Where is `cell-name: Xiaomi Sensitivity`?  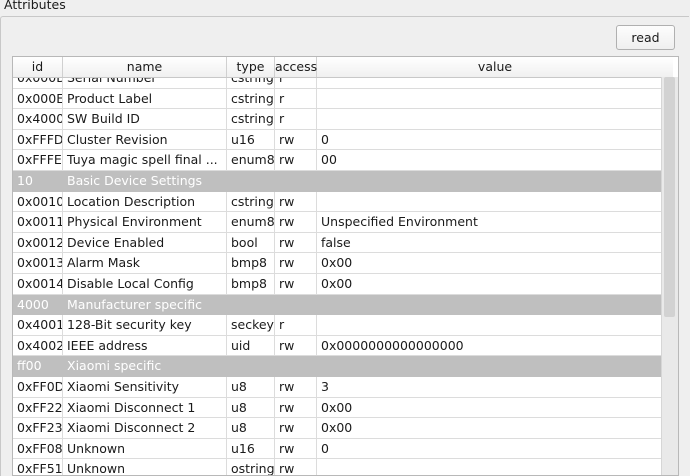
cell-name: Xiaomi Sensitivity is located at coordinates (145, 386).